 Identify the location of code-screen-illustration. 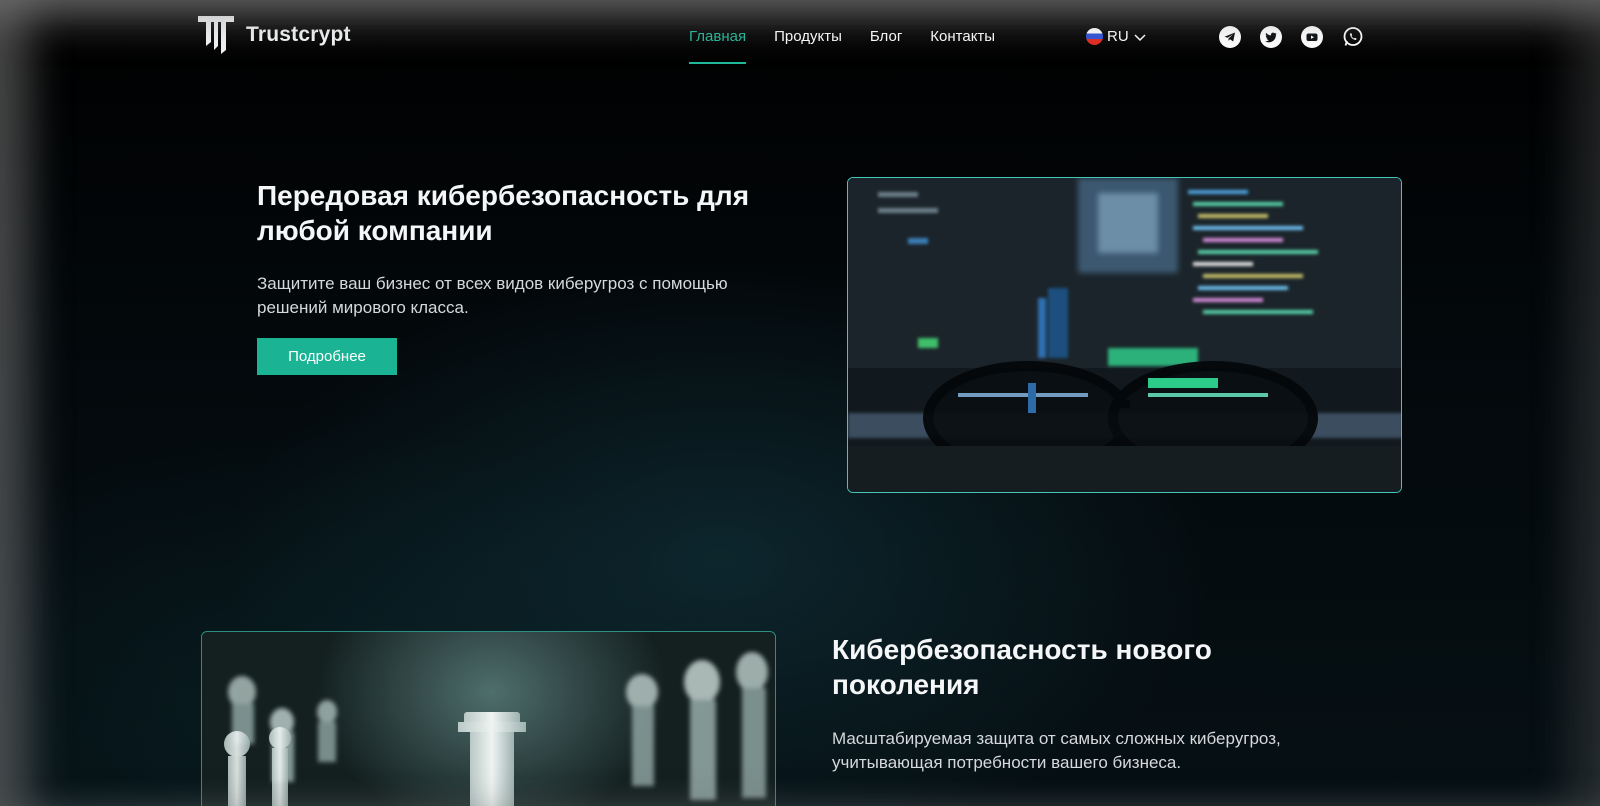
(1124, 335).